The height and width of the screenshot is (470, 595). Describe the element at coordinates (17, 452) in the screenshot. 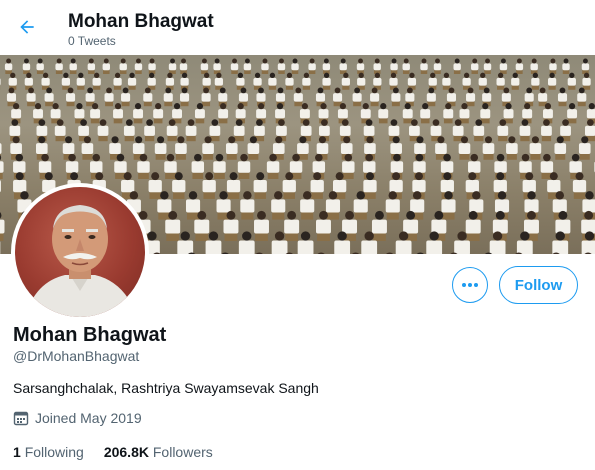

I see `following-count: 1` at that location.